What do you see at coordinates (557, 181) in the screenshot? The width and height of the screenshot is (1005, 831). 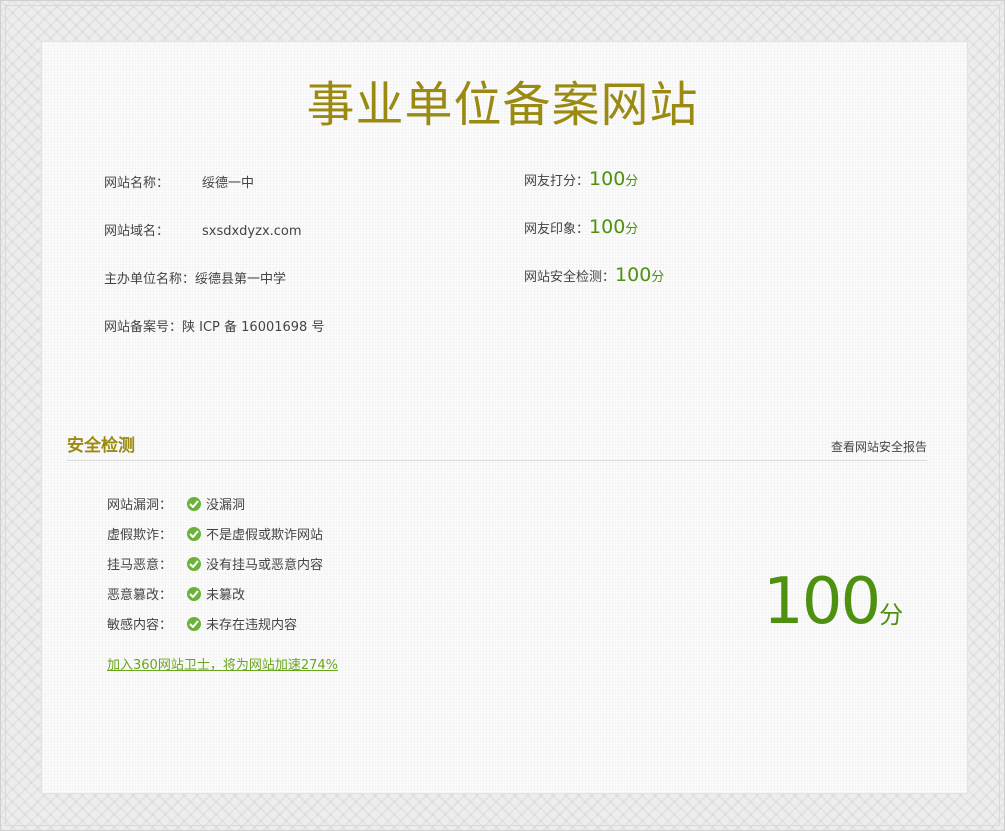 I see `user-rating-label: 网友打分：` at bounding box center [557, 181].